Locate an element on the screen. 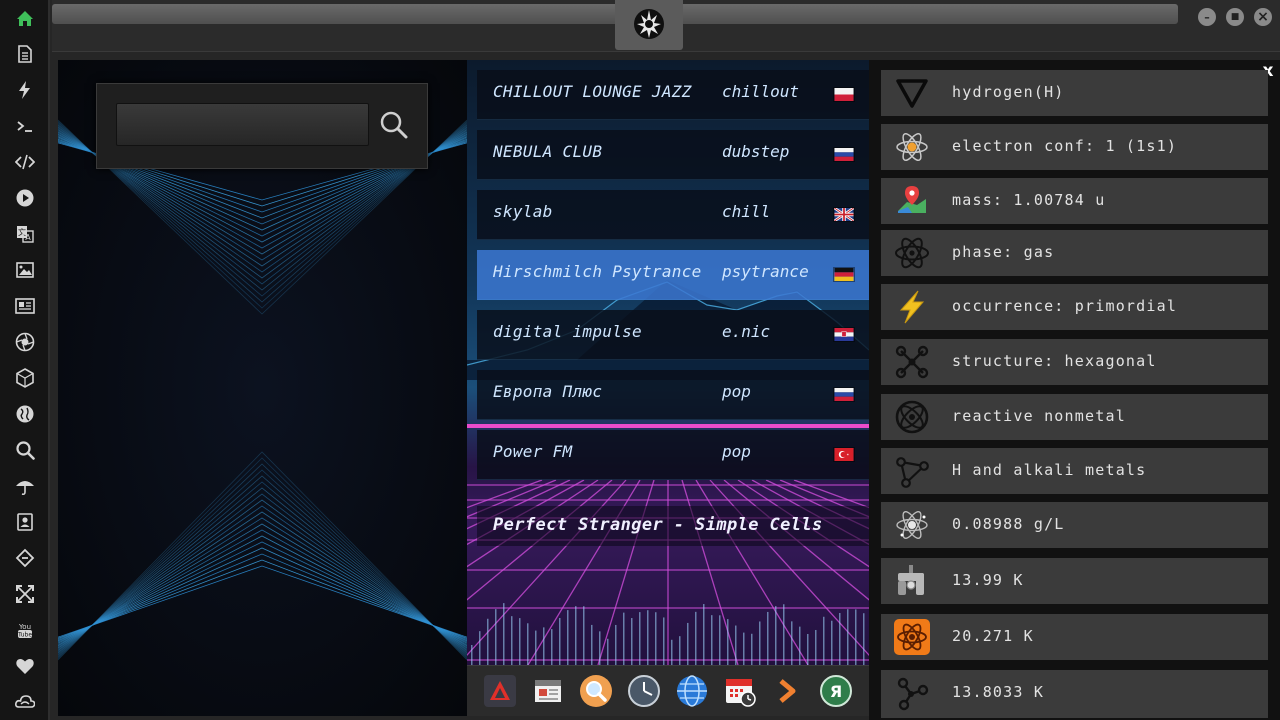  station-name: Hirschmilch Psytrance is located at coordinates (597, 271).